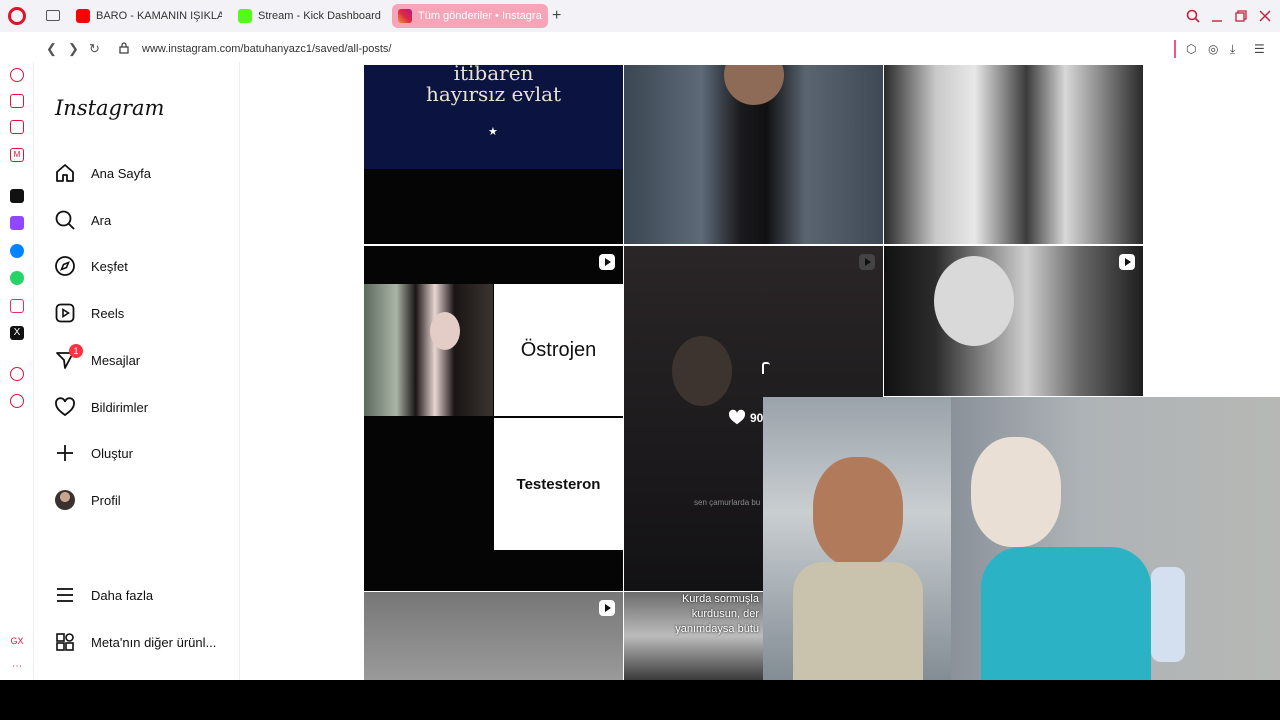 The image size is (1280, 720). What do you see at coordinates (556, 16) in the screenshot?
I see `new-tab-button: +` at bounding box center [556, 16].